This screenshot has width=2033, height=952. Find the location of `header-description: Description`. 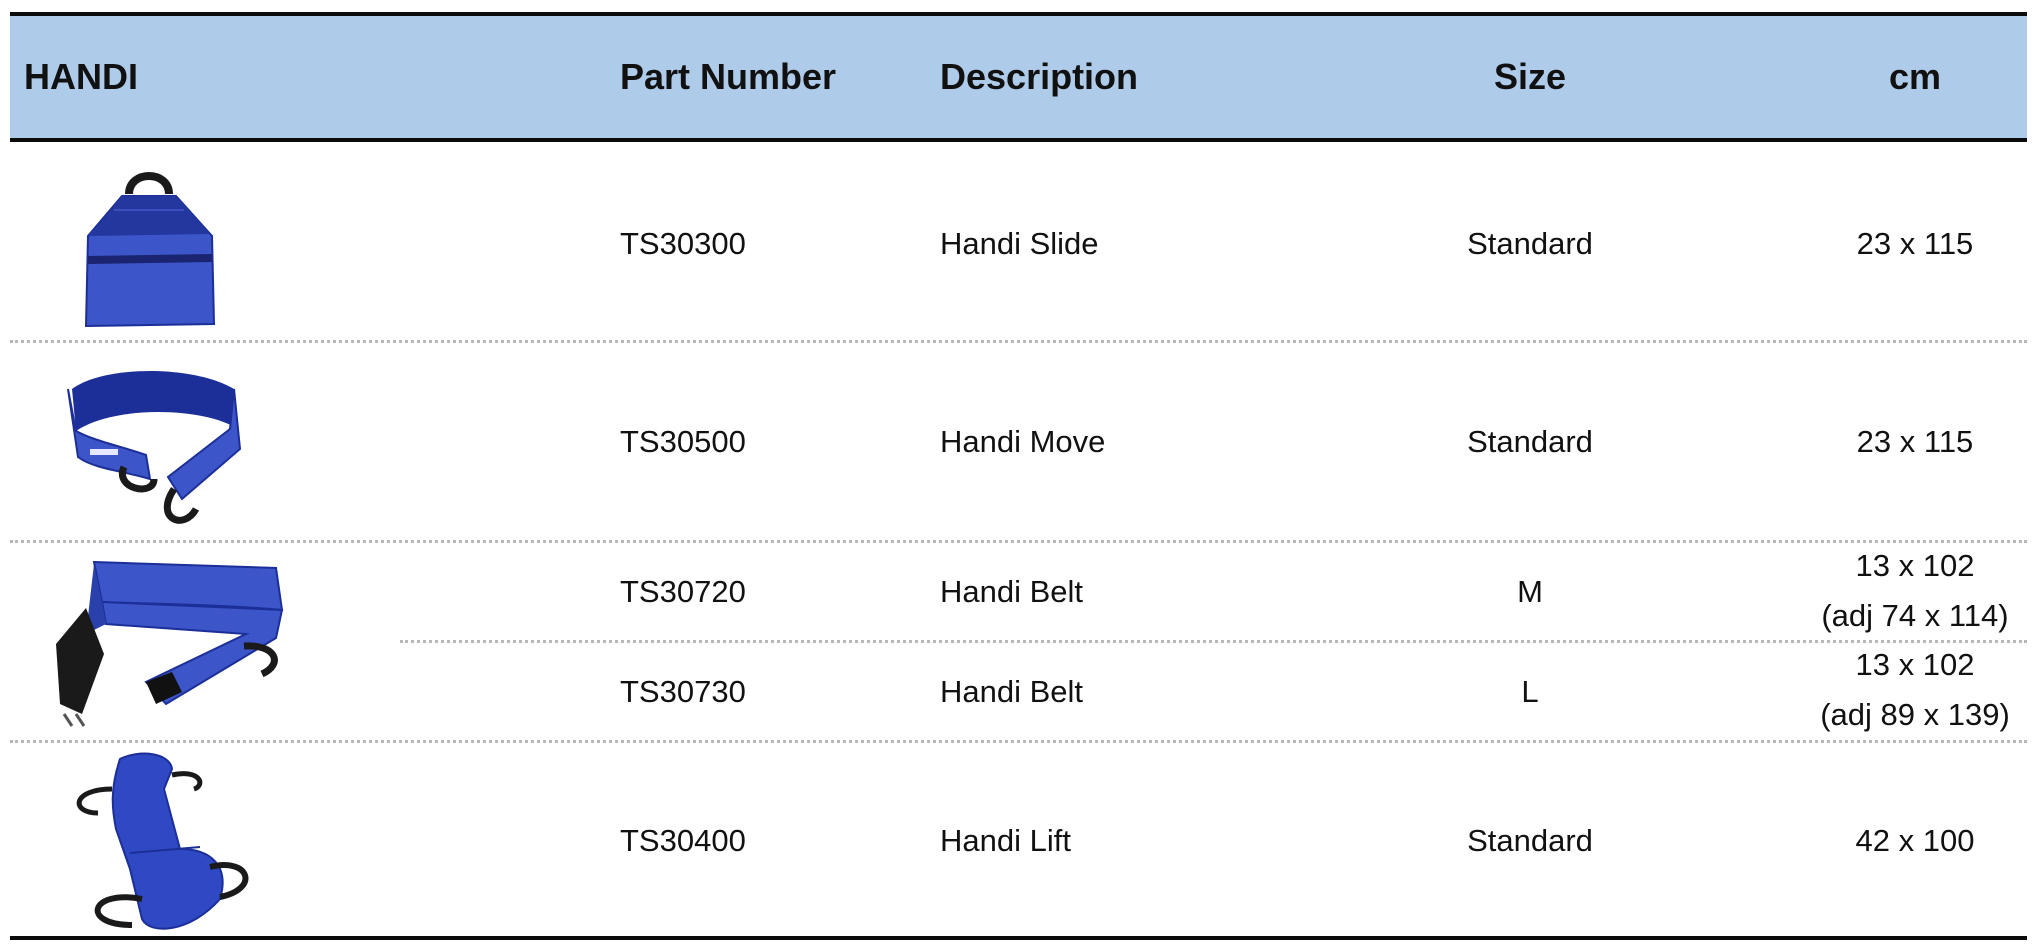

header-description: Description is located at coordinates (1039, 76).